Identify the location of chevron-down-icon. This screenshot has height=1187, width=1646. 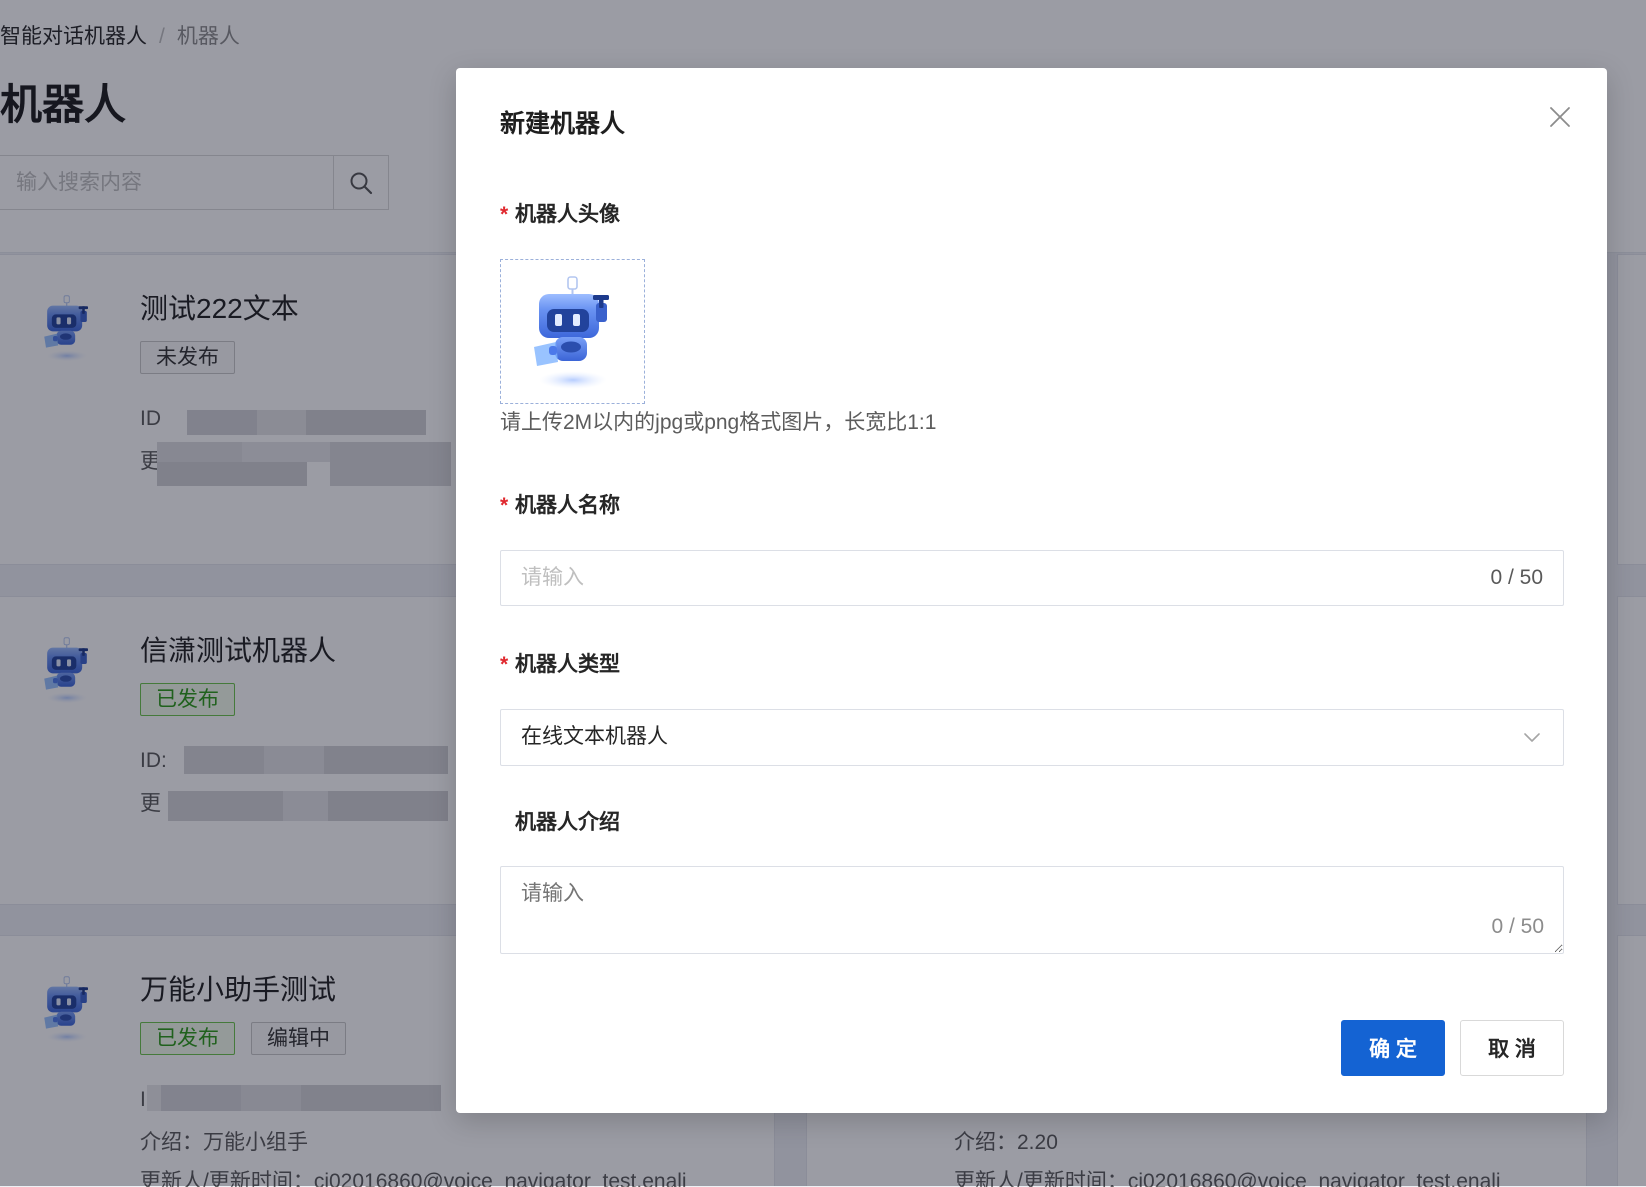
(1532, 737).